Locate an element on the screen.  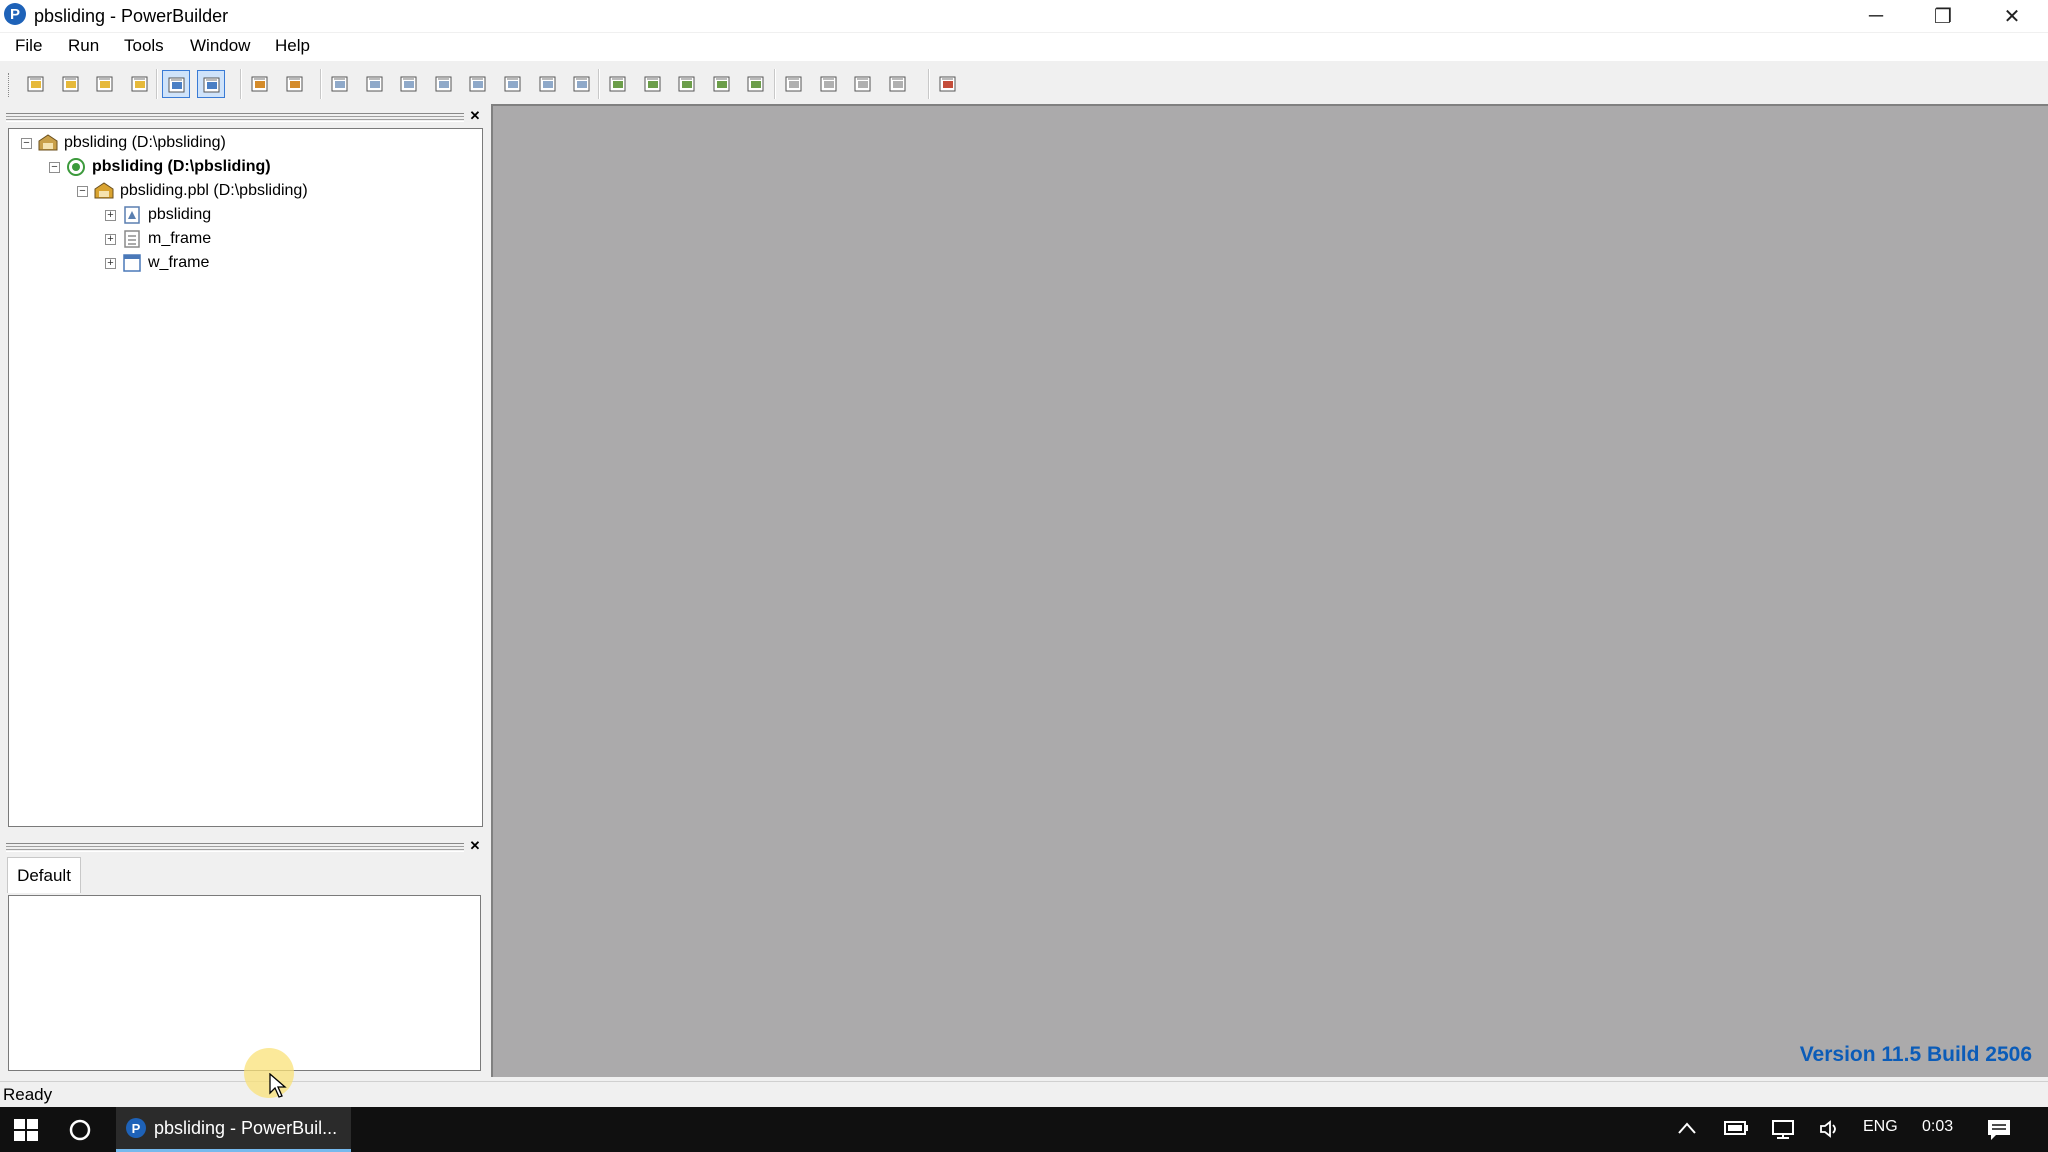
language-indicator: ENG is located at coordinates (1880, 1127).